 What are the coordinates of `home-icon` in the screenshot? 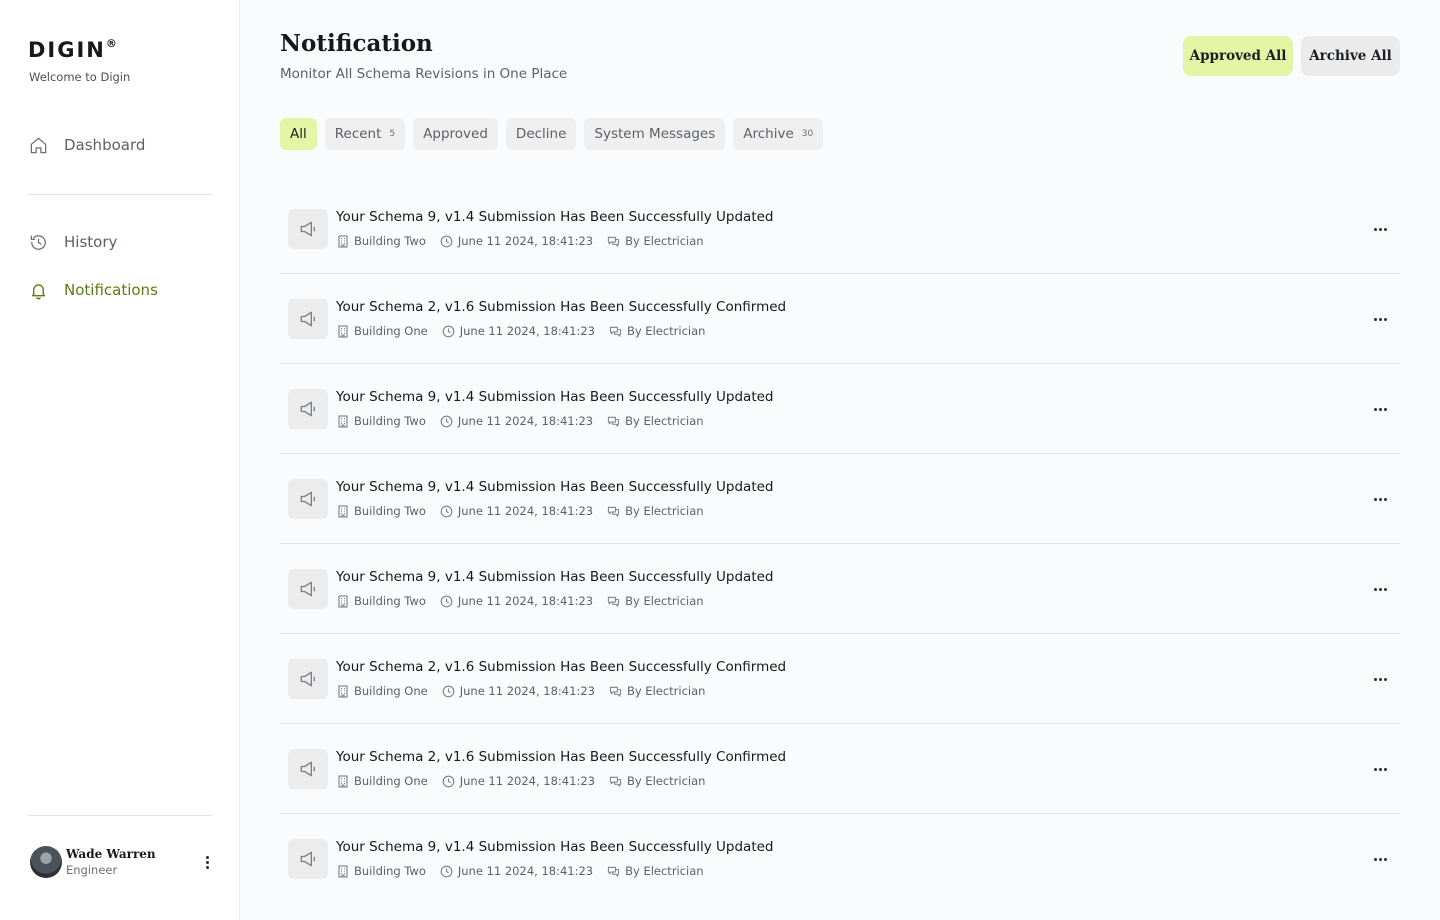 It's located at (38, 145).